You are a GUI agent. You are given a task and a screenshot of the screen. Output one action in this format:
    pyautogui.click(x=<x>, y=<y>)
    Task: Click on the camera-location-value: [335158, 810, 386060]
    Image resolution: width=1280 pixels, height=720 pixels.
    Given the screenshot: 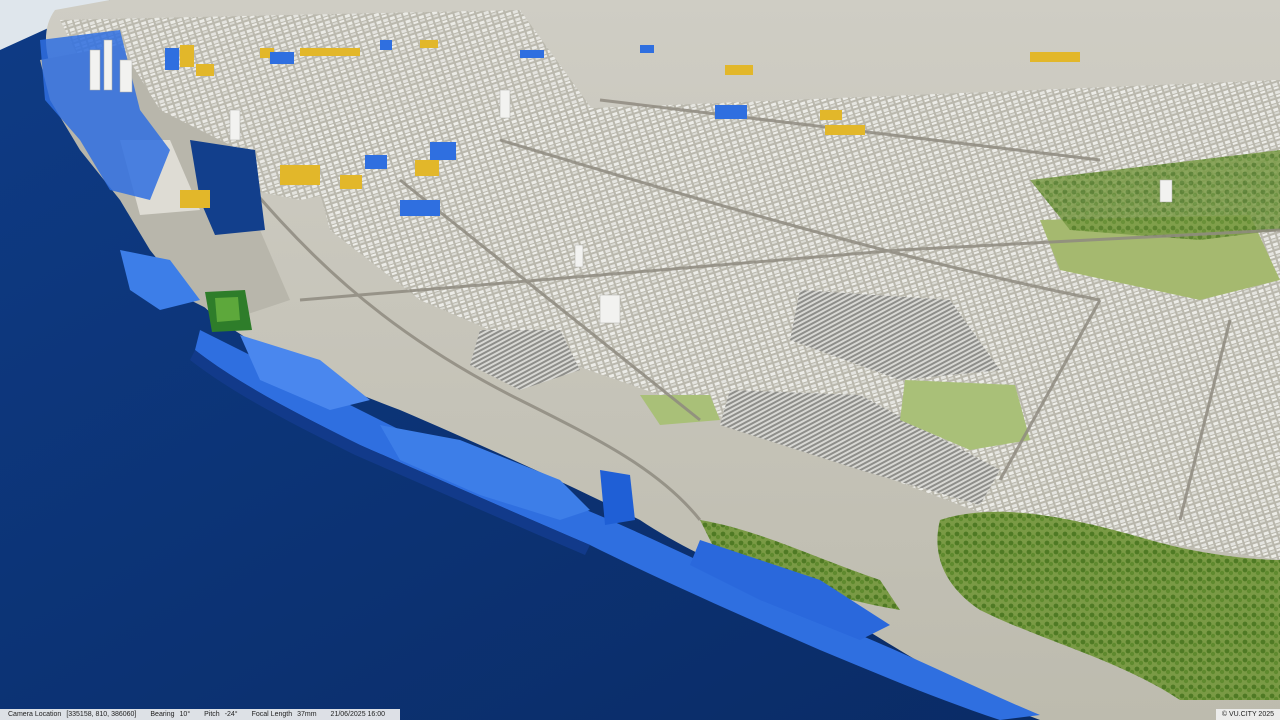 What is the action you would take?
    pyautogui.click(x=101, y=714)
    